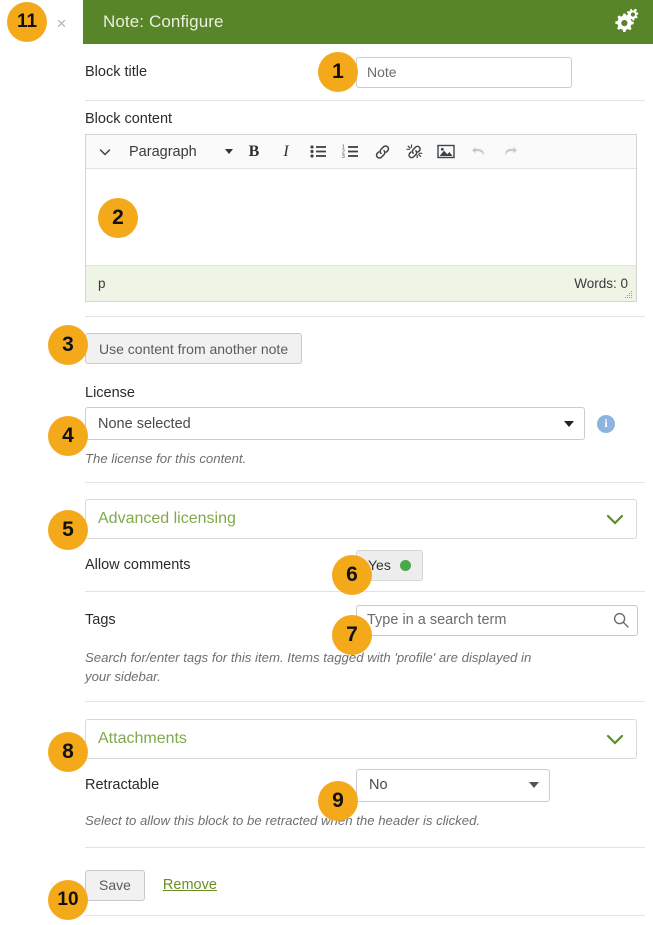  What do you see at coordinates (118, 218) in the screenshot?
I see `callout-badge-2: 2` at bounding box center [118, 218].